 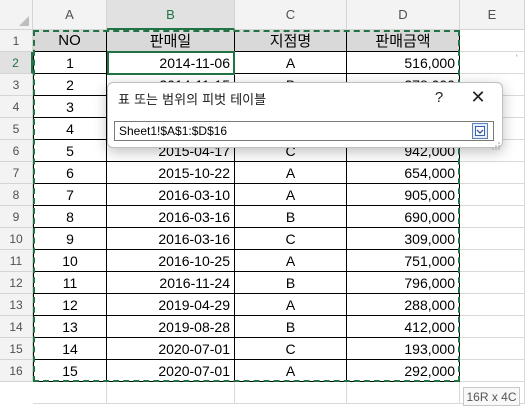 I want to click on table-header-cell: 판매일, so click(x=171, y=41).